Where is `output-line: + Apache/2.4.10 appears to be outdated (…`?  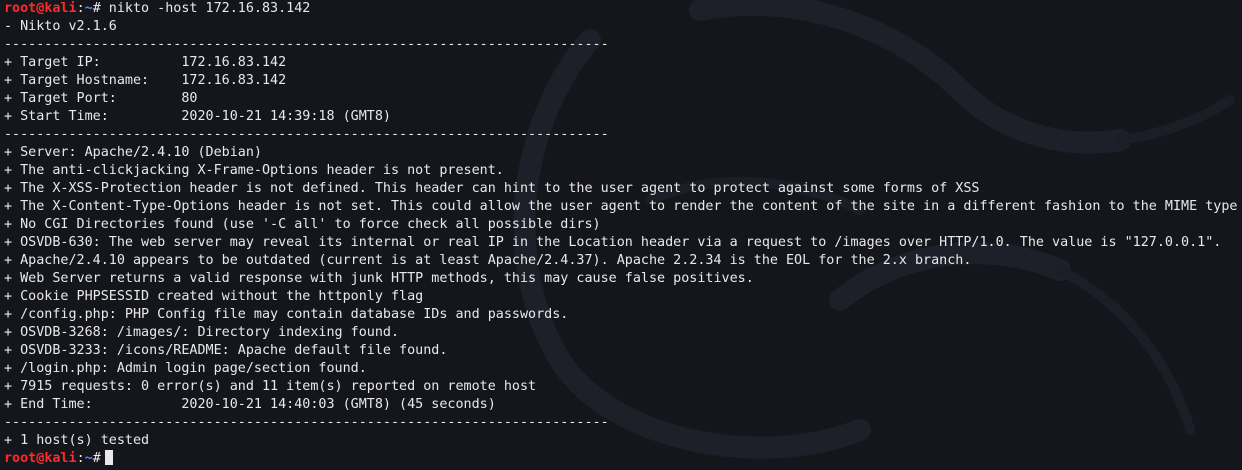
output-line: + Apache/2.4.10 appears to be outdated (… is located at coordinates (488, 260).